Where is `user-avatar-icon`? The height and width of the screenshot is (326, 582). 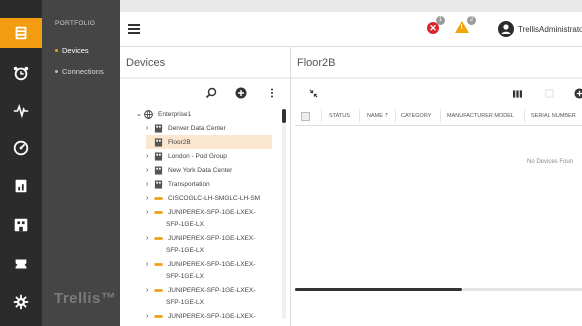 user-avatar-icon is located at coordinates (506, 29).